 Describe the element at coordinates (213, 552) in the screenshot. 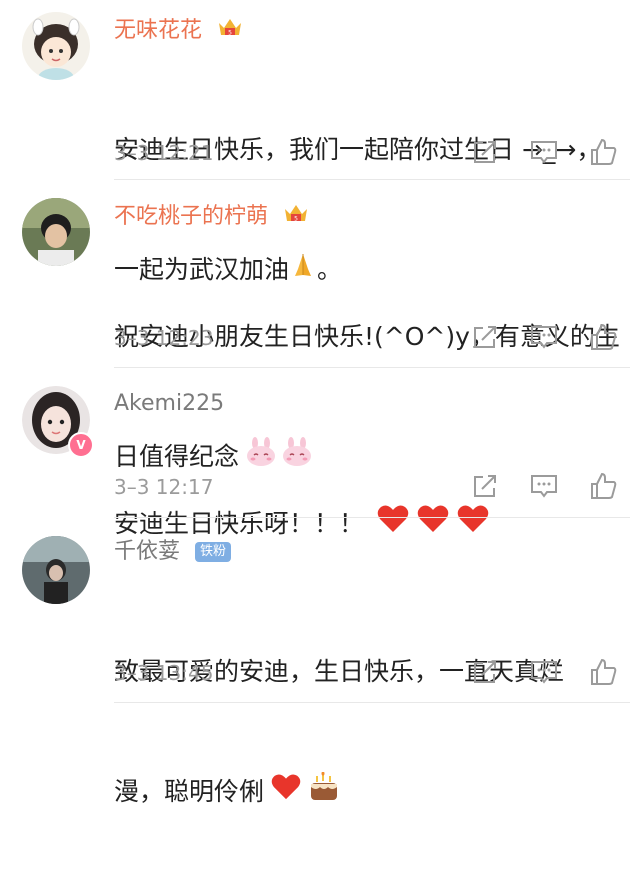

I see `fan-badge: 铁粉` at that location.